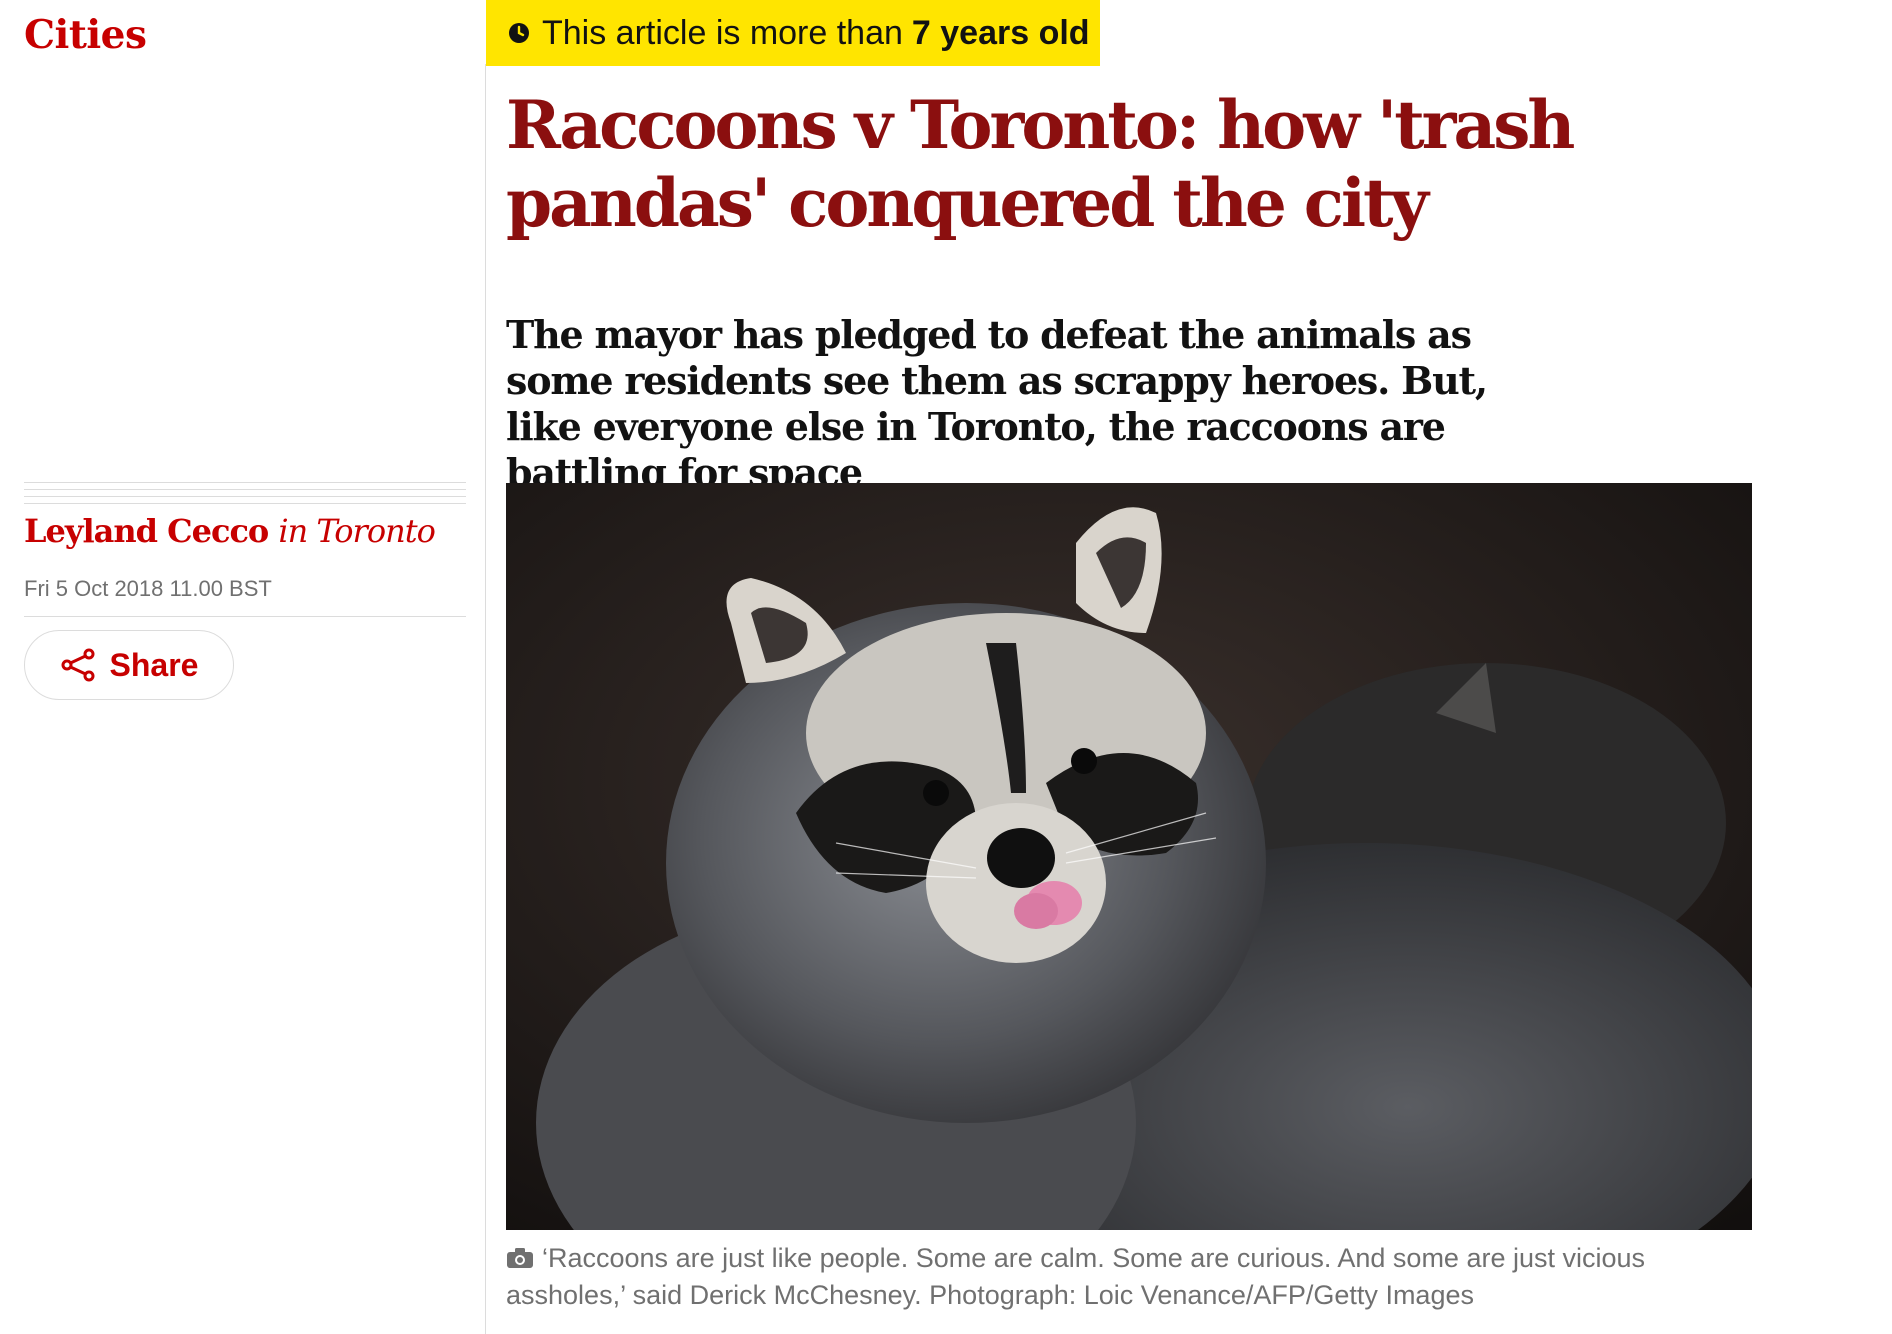 The image size is (1892, 1334). I want to click on byline-divider, so click(245, 616).